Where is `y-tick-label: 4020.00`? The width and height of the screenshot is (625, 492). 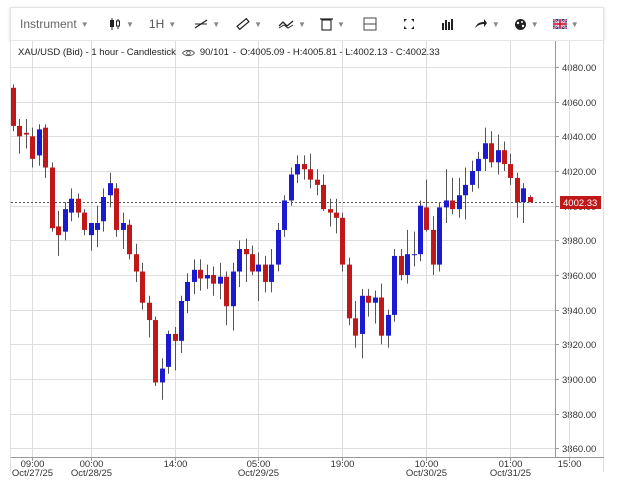
y-tick-label: 4020.00 is located at coordinates (579, 172).